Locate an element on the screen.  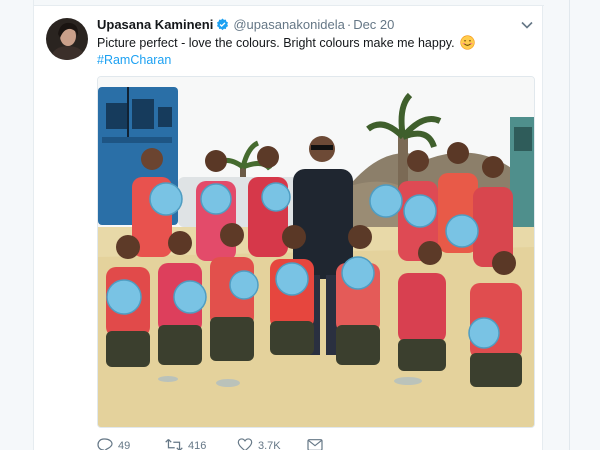
right-background is located at coordinates (571, 225).